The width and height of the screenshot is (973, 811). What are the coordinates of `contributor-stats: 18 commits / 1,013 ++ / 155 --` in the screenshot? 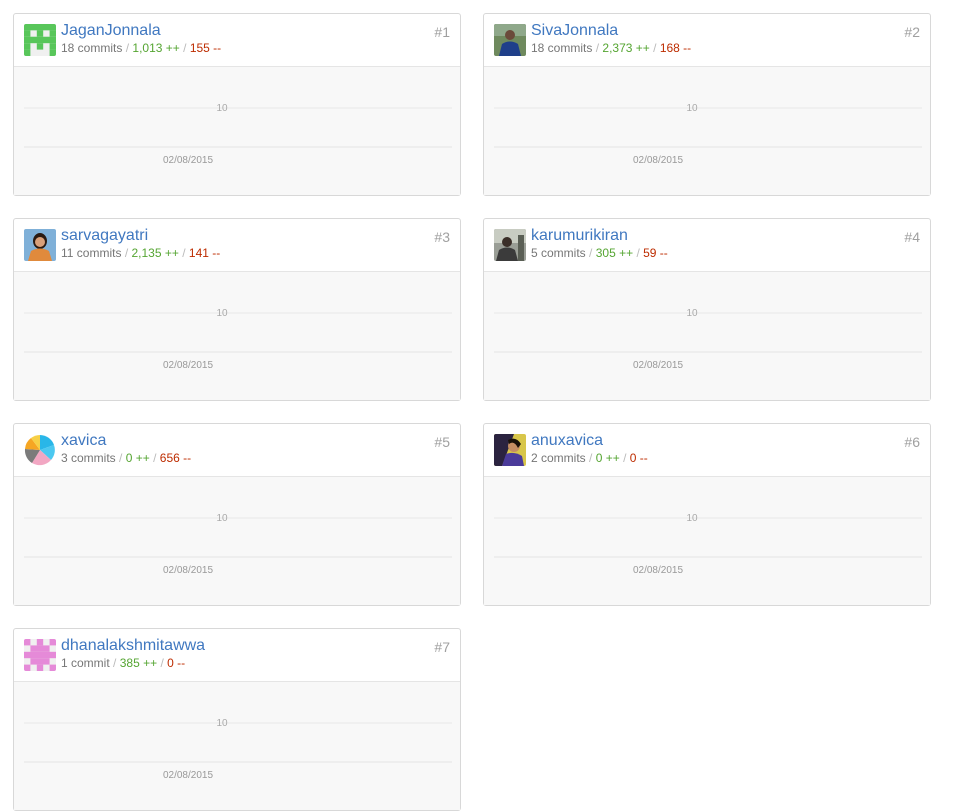 It's located at (141, 48).